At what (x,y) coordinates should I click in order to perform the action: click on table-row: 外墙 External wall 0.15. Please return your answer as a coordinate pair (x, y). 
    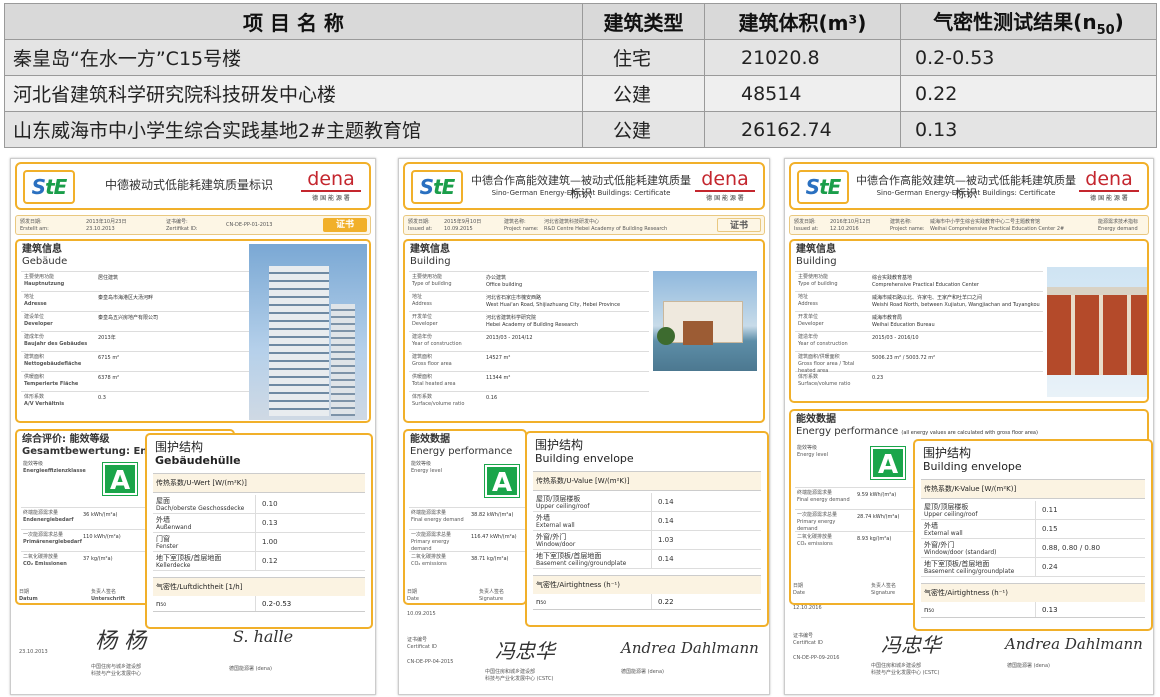
    Looking at the image, I should click on (1033, 529).